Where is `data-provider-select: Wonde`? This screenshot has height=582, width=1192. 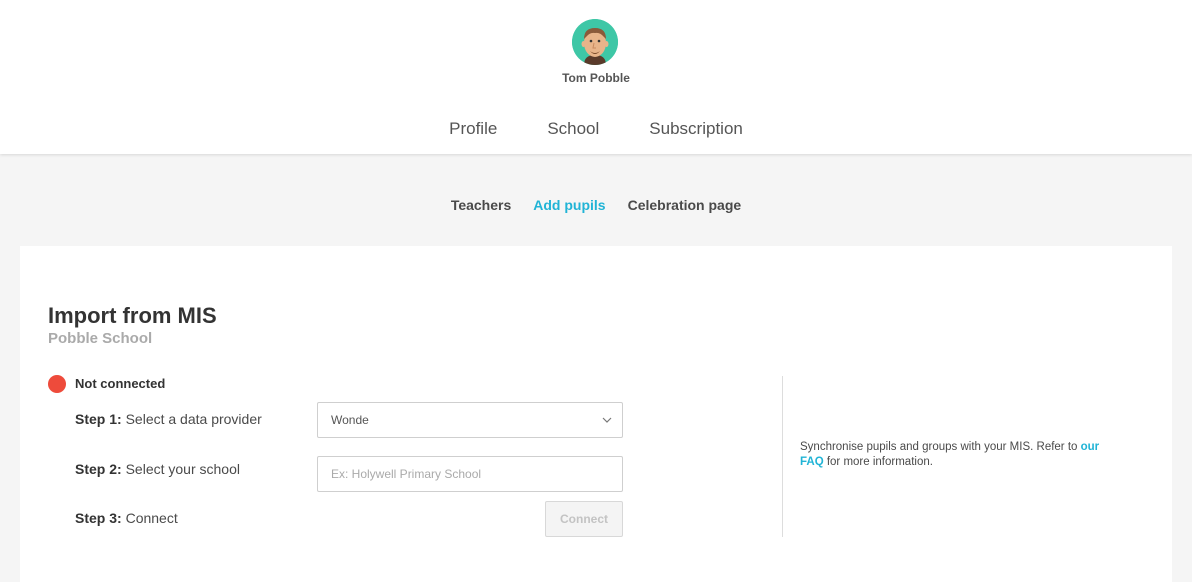
data-provider-select: Wonde is located at coordinates (470, 420).